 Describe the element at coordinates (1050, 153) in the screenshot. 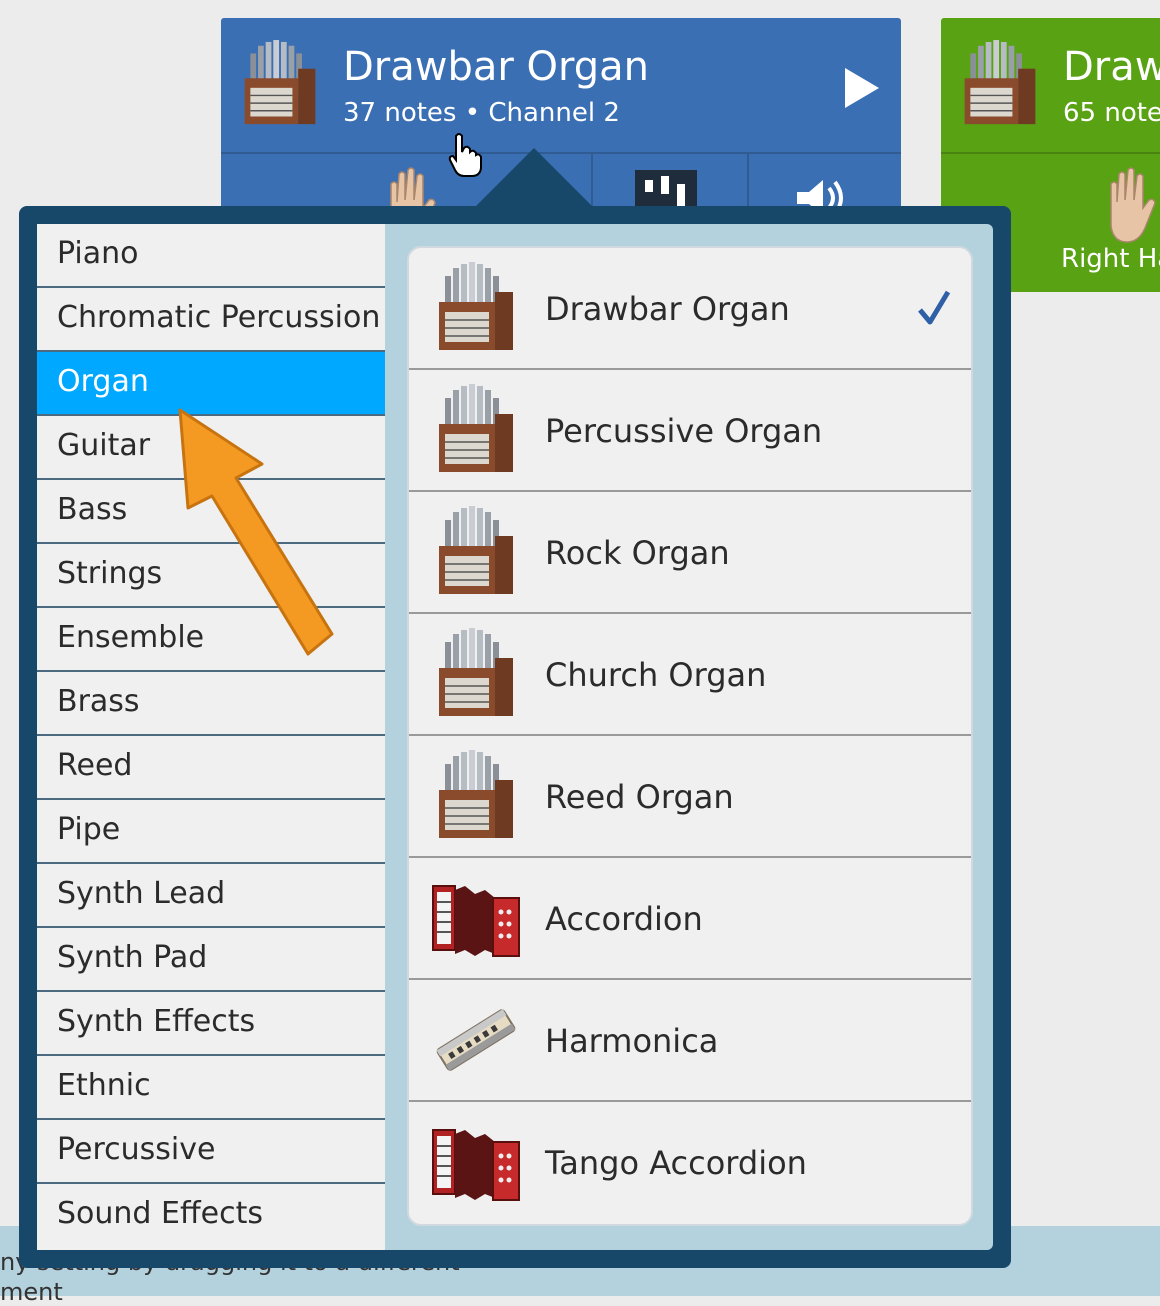

I see `track-divider` at that location.